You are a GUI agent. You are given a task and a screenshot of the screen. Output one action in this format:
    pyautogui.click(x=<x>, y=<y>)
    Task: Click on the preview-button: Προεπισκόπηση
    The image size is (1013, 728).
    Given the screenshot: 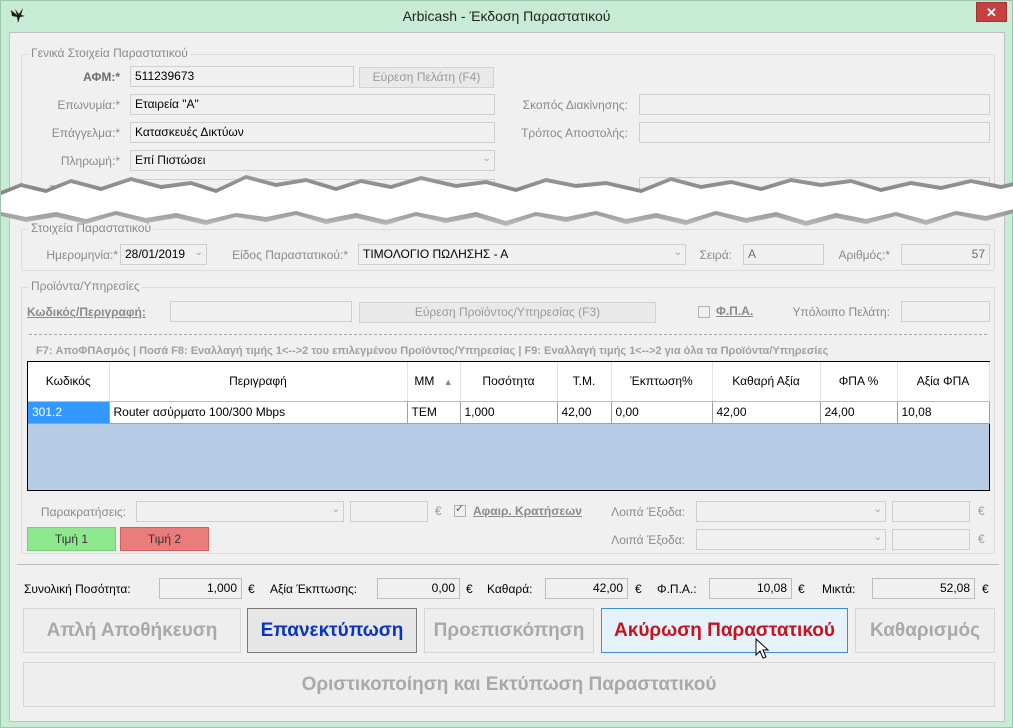 What is the action you would take?
    pyautogui.click(x=509, y=630)
    